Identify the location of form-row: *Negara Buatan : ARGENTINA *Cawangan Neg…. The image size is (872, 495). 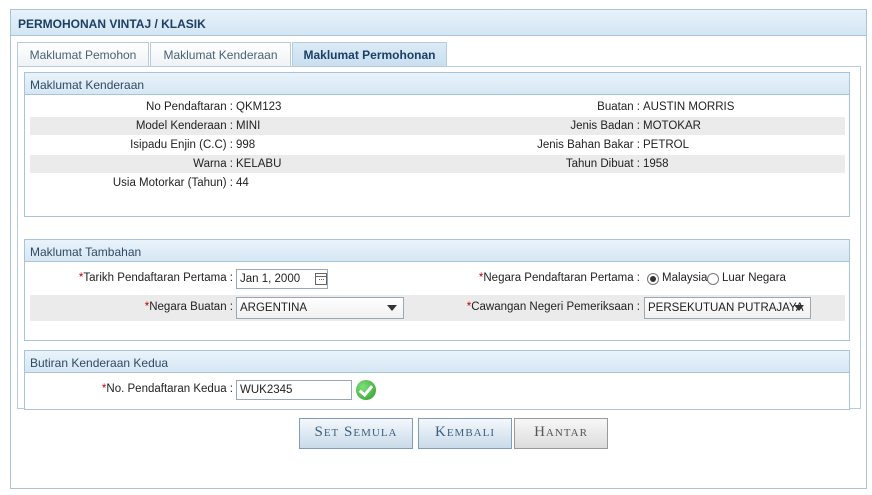
(437, 308).